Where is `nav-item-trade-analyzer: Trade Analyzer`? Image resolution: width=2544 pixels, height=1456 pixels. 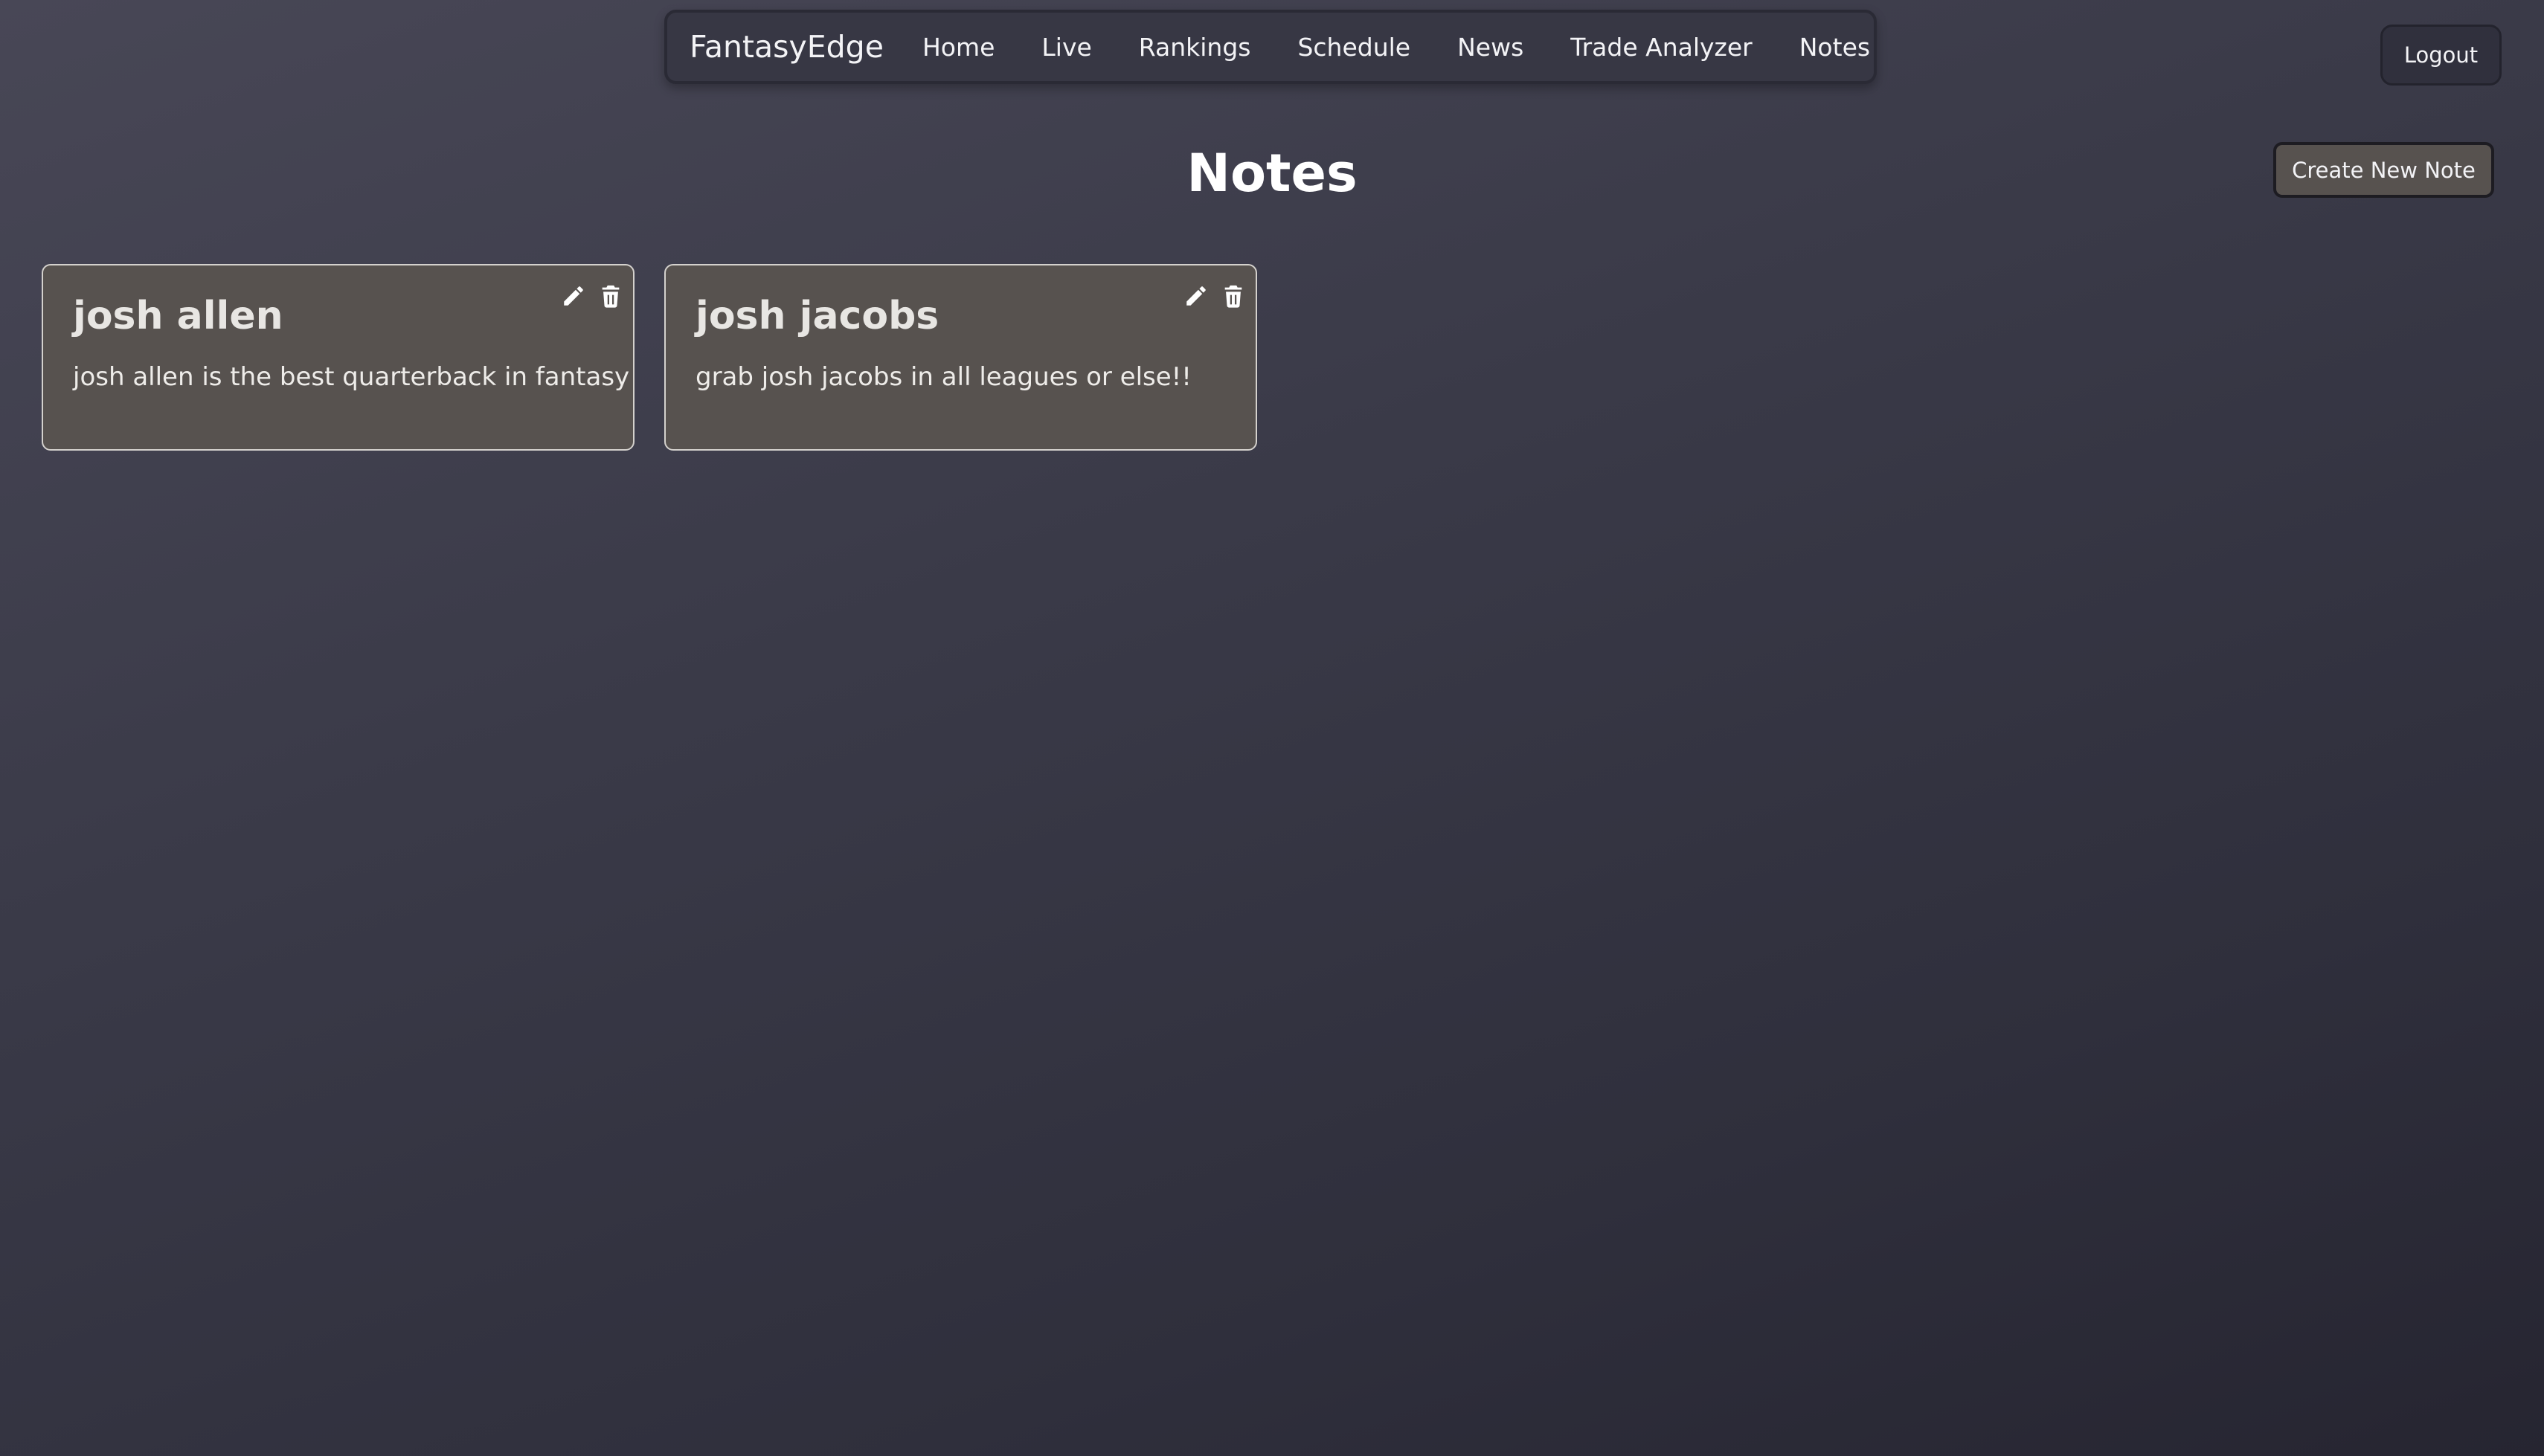 nav-item-trade-analyzer: Trade Analyzer is located at coordinates (1661, 47).